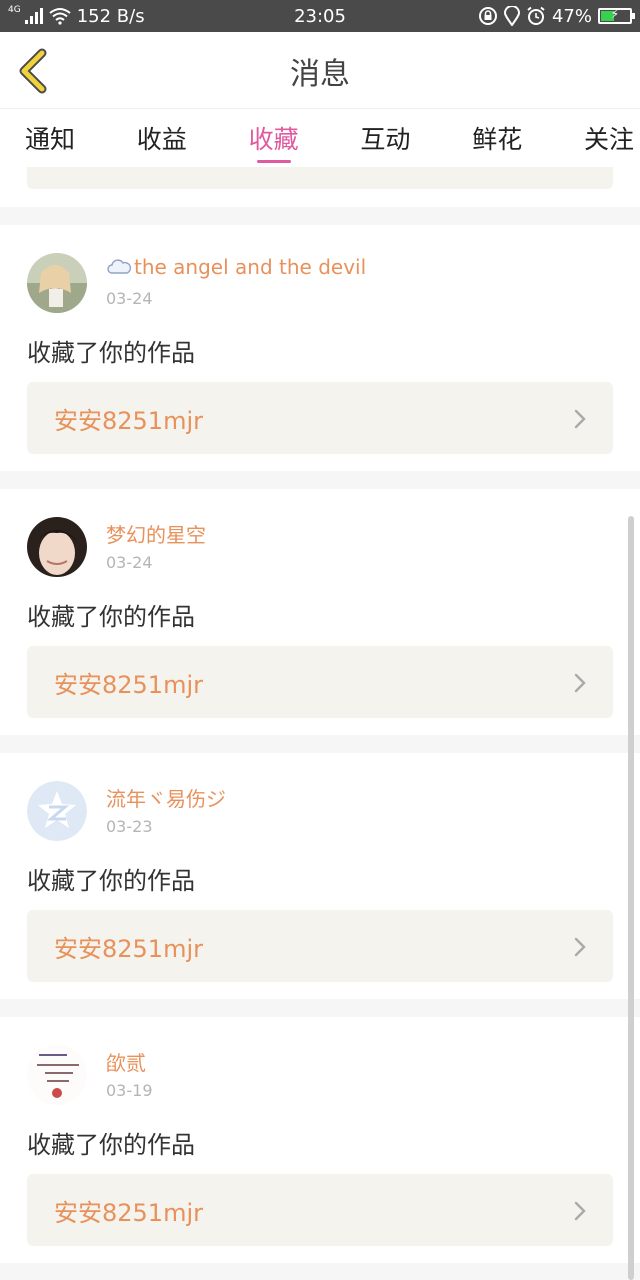 The image size is (640, 1280). I want to click on qzone-avatar-icon, so click(57, 811).